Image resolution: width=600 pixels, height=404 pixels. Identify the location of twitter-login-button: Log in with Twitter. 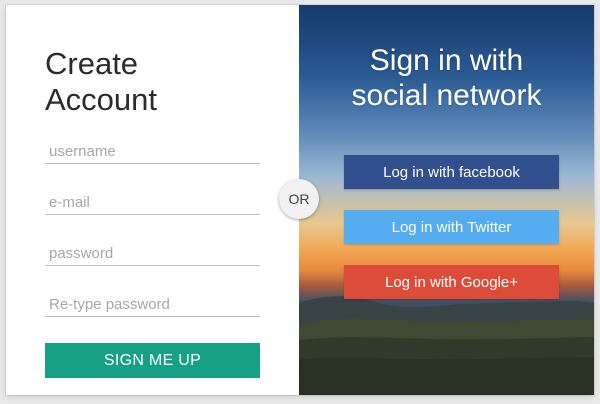
(451, 227).